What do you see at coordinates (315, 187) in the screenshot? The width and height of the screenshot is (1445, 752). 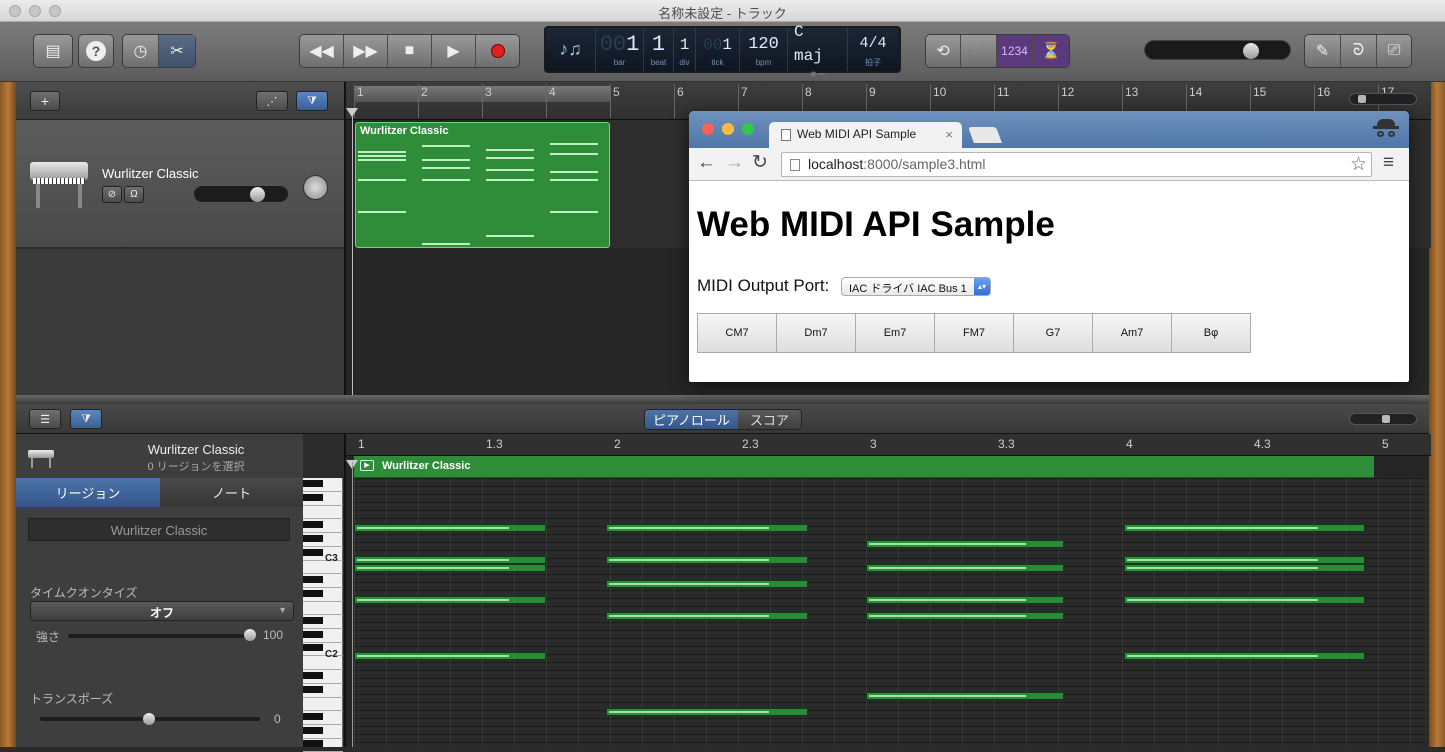 I see `pan-knob` at bounding box center [315, 187].